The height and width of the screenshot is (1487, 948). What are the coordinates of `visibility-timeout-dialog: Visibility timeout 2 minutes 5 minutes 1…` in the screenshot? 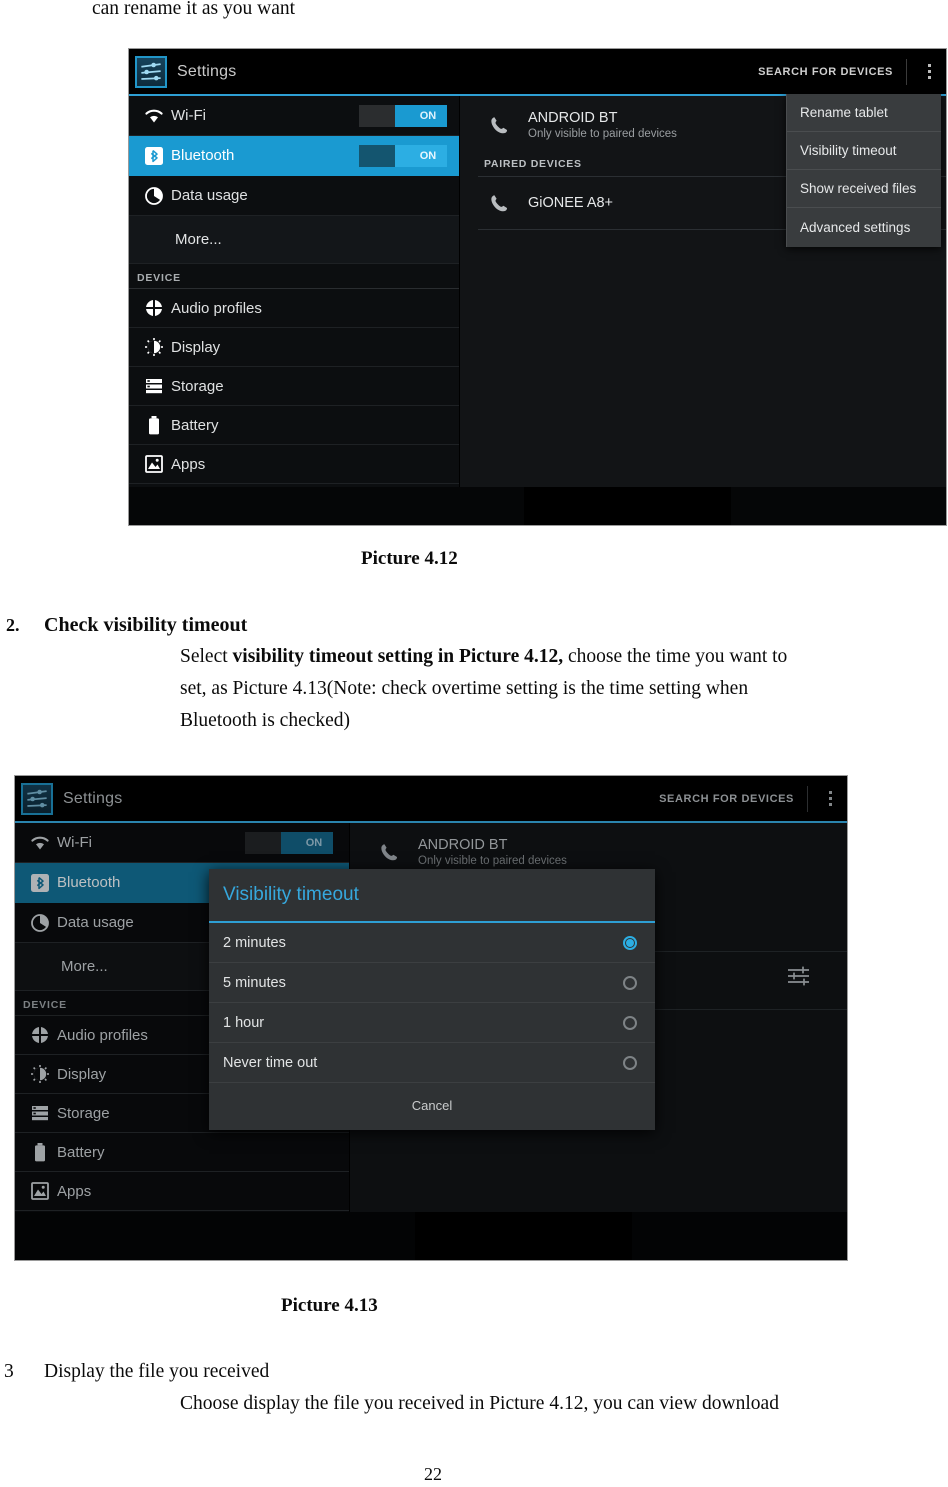 It's located at (432, 999).